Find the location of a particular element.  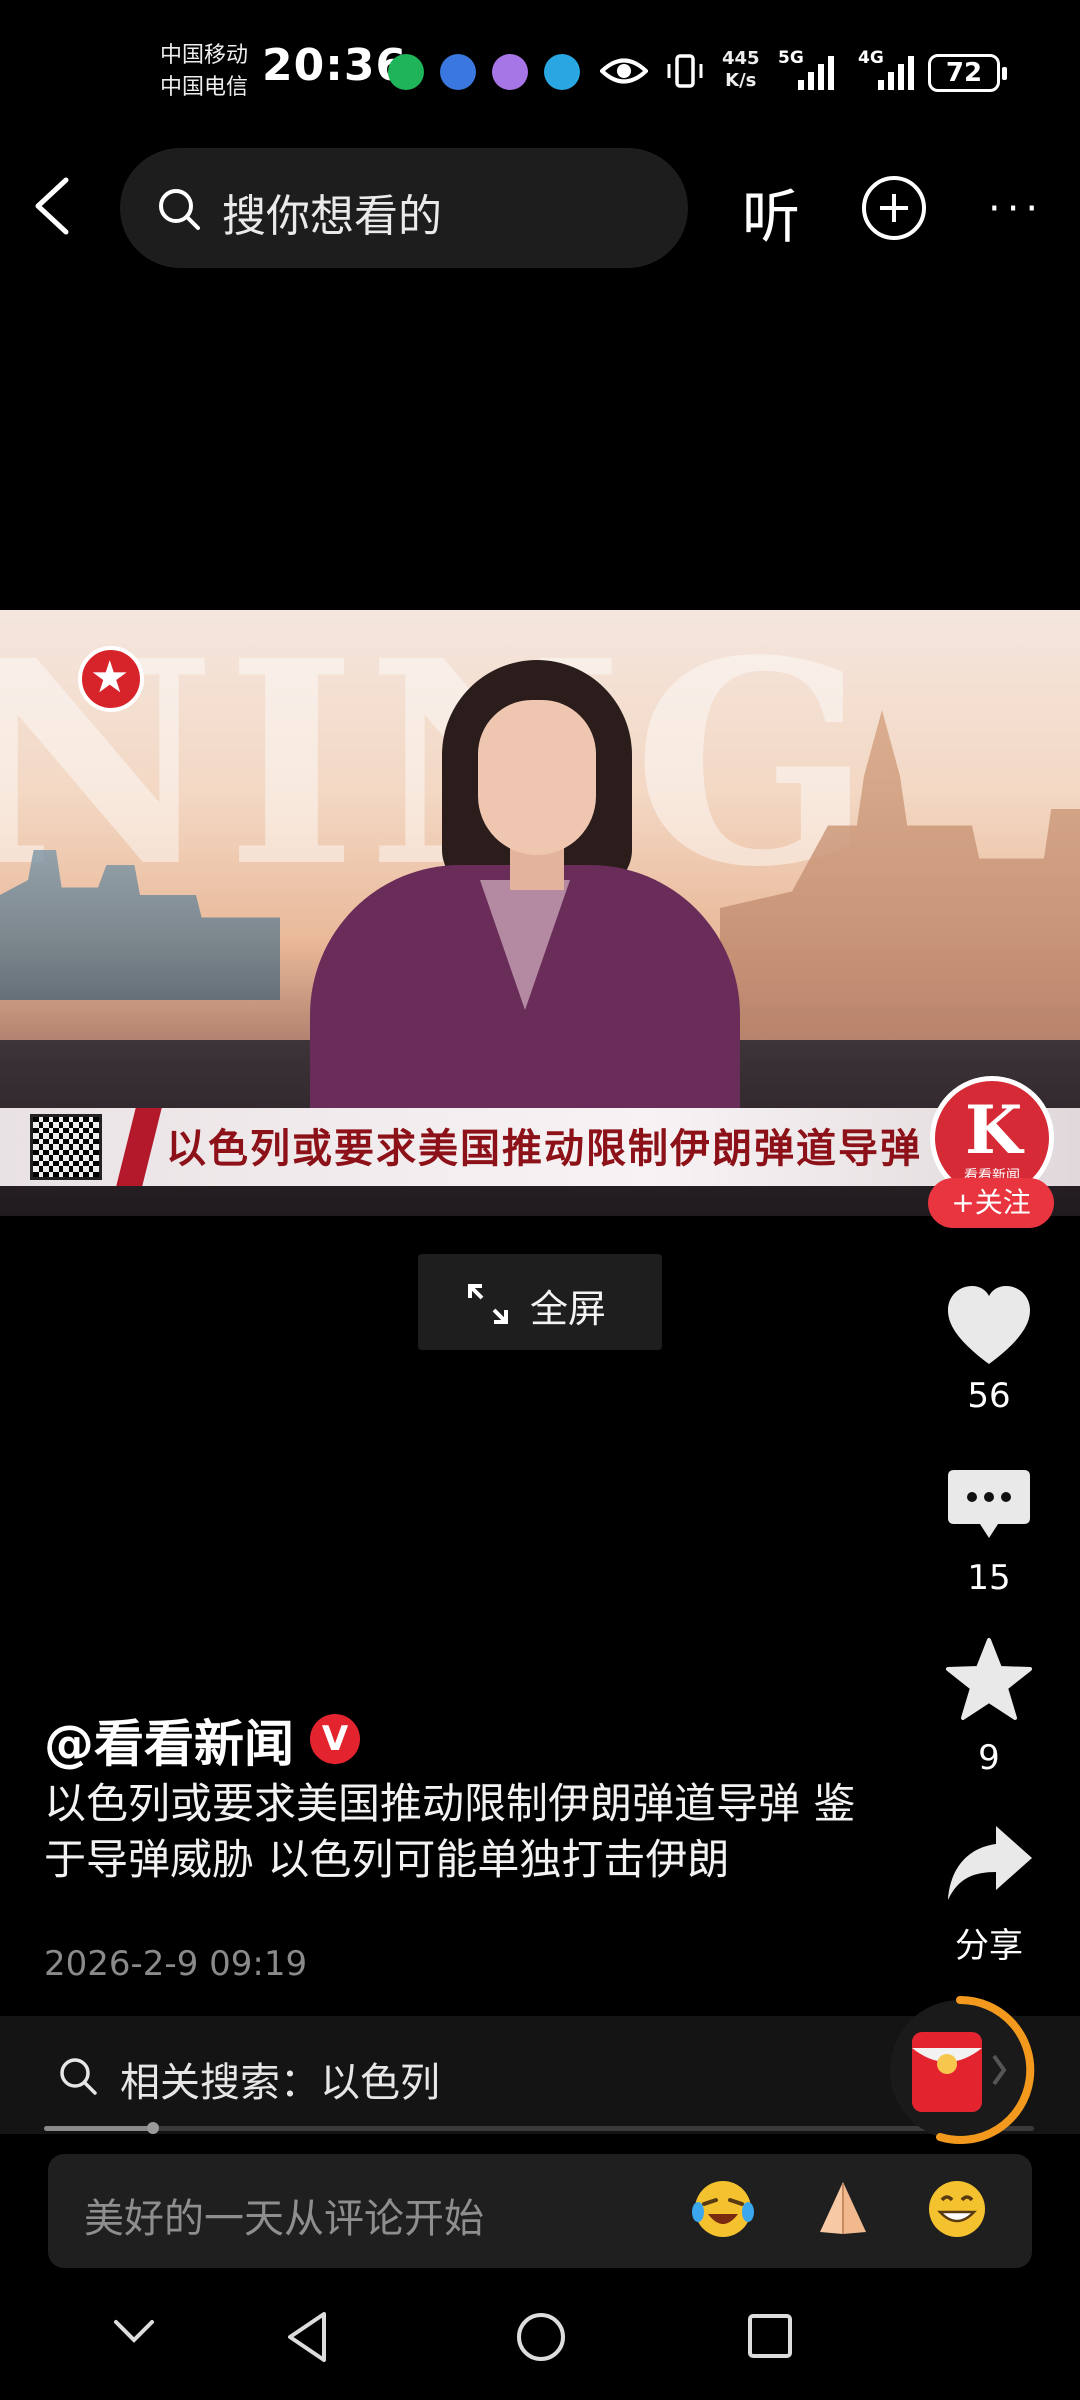

system-navigation-bar is located at coordinates (540, 2340).